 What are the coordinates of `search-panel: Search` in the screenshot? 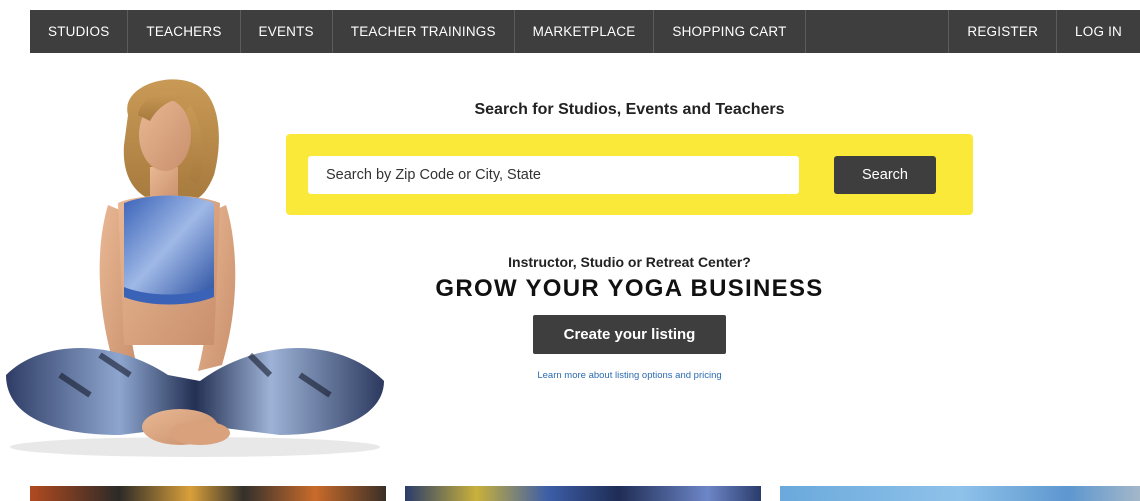 It's located at (629, 174).